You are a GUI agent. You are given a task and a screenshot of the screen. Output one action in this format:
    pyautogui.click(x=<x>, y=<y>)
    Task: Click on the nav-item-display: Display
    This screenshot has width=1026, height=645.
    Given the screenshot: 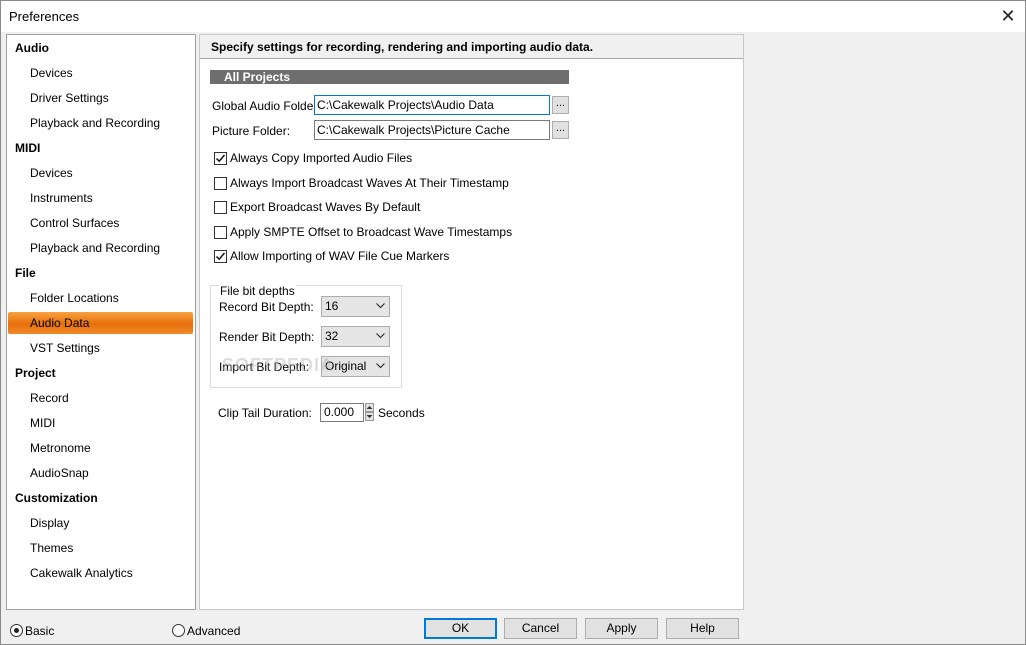 What is the action you would take?
    pyautogui.click(x=101, y=523)
    